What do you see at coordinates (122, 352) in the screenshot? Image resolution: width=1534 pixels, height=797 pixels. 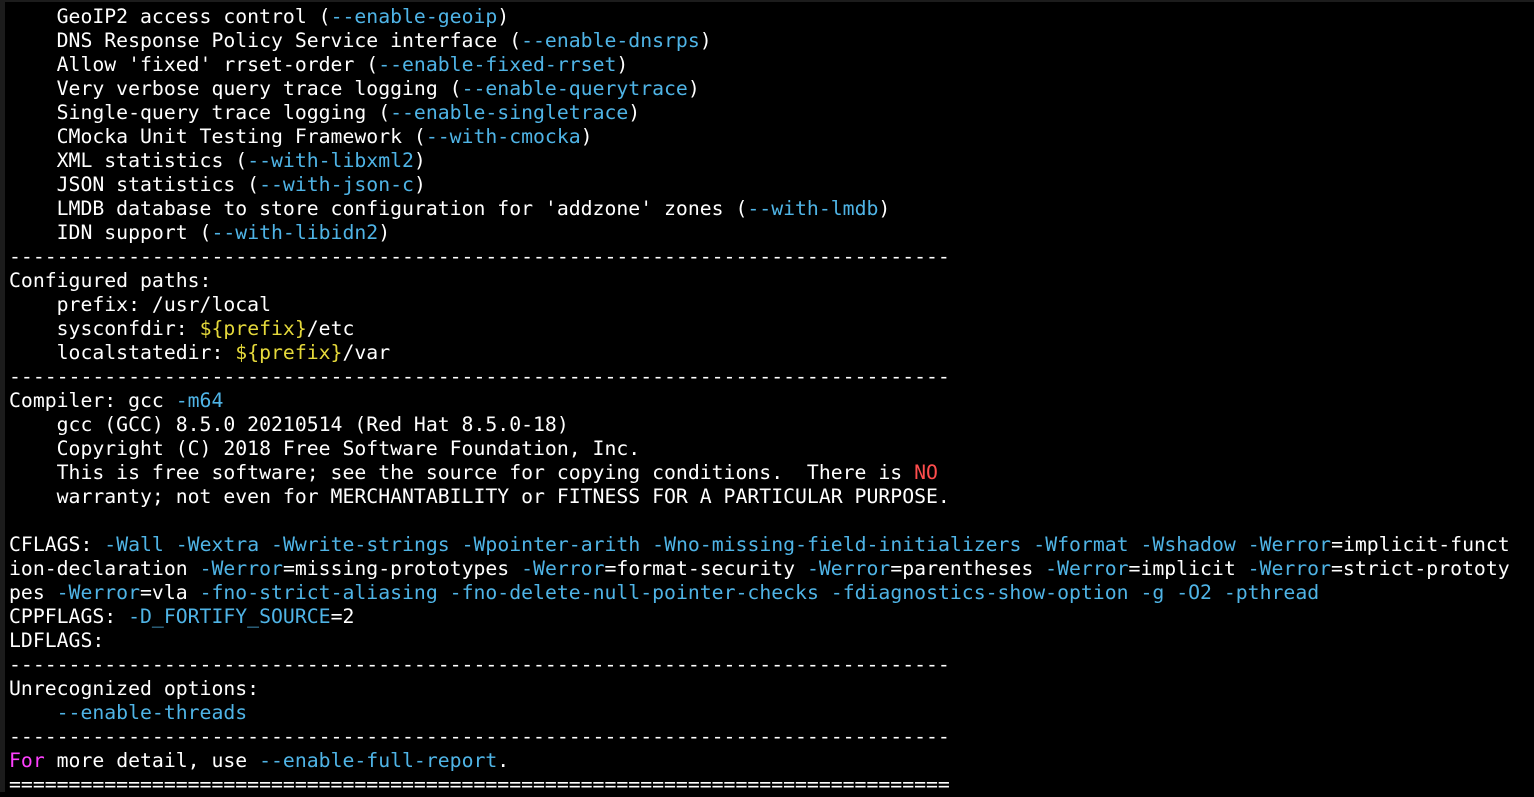 I see `terminal-text-segment: localstatedir:` at bounding box center [122, 352].